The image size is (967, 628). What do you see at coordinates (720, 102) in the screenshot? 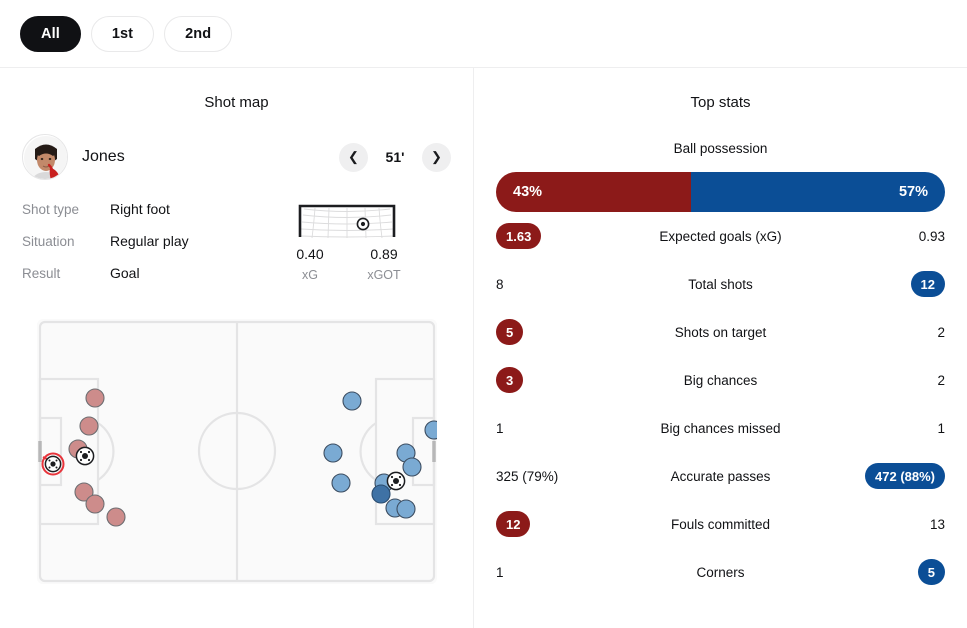
I see `top-stats-title: Top stats` at bounding box center [720, 102].